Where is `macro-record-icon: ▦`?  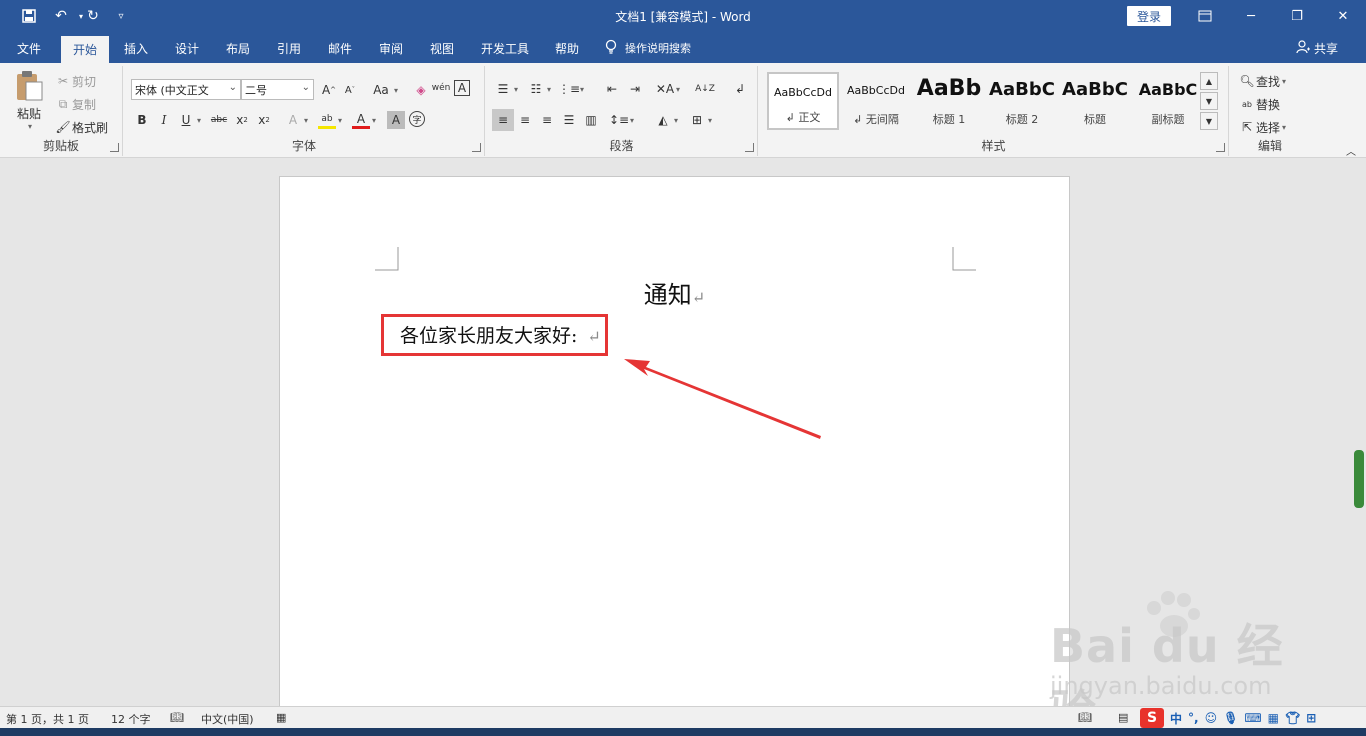 macro-record-icon: ▦ is located at coordinates (281, 717).